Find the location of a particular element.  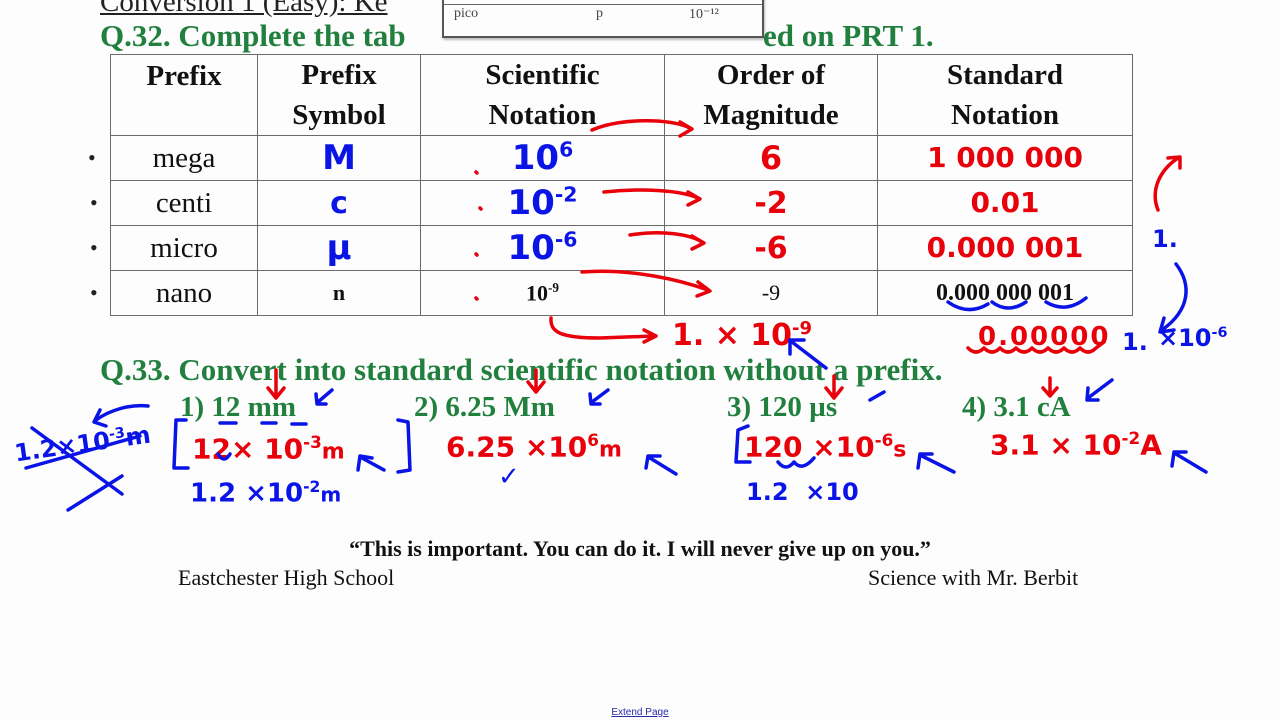

extend-page-link-text: Extend Page is located at coordinates (639, 712).